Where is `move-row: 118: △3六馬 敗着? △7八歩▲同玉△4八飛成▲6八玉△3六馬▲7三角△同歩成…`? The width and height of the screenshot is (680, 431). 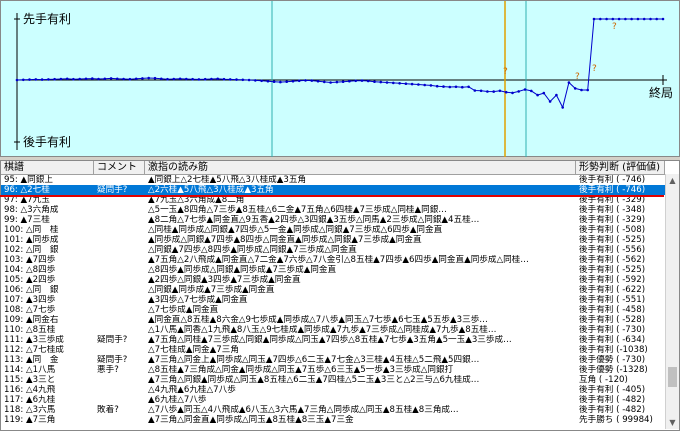 move-row: 118: △3六馬 敗着? △7八歩▲同玉△4八飛成▲6八玉△3六馬▲7三角△同歩成… is located at coordinates (333, 410).